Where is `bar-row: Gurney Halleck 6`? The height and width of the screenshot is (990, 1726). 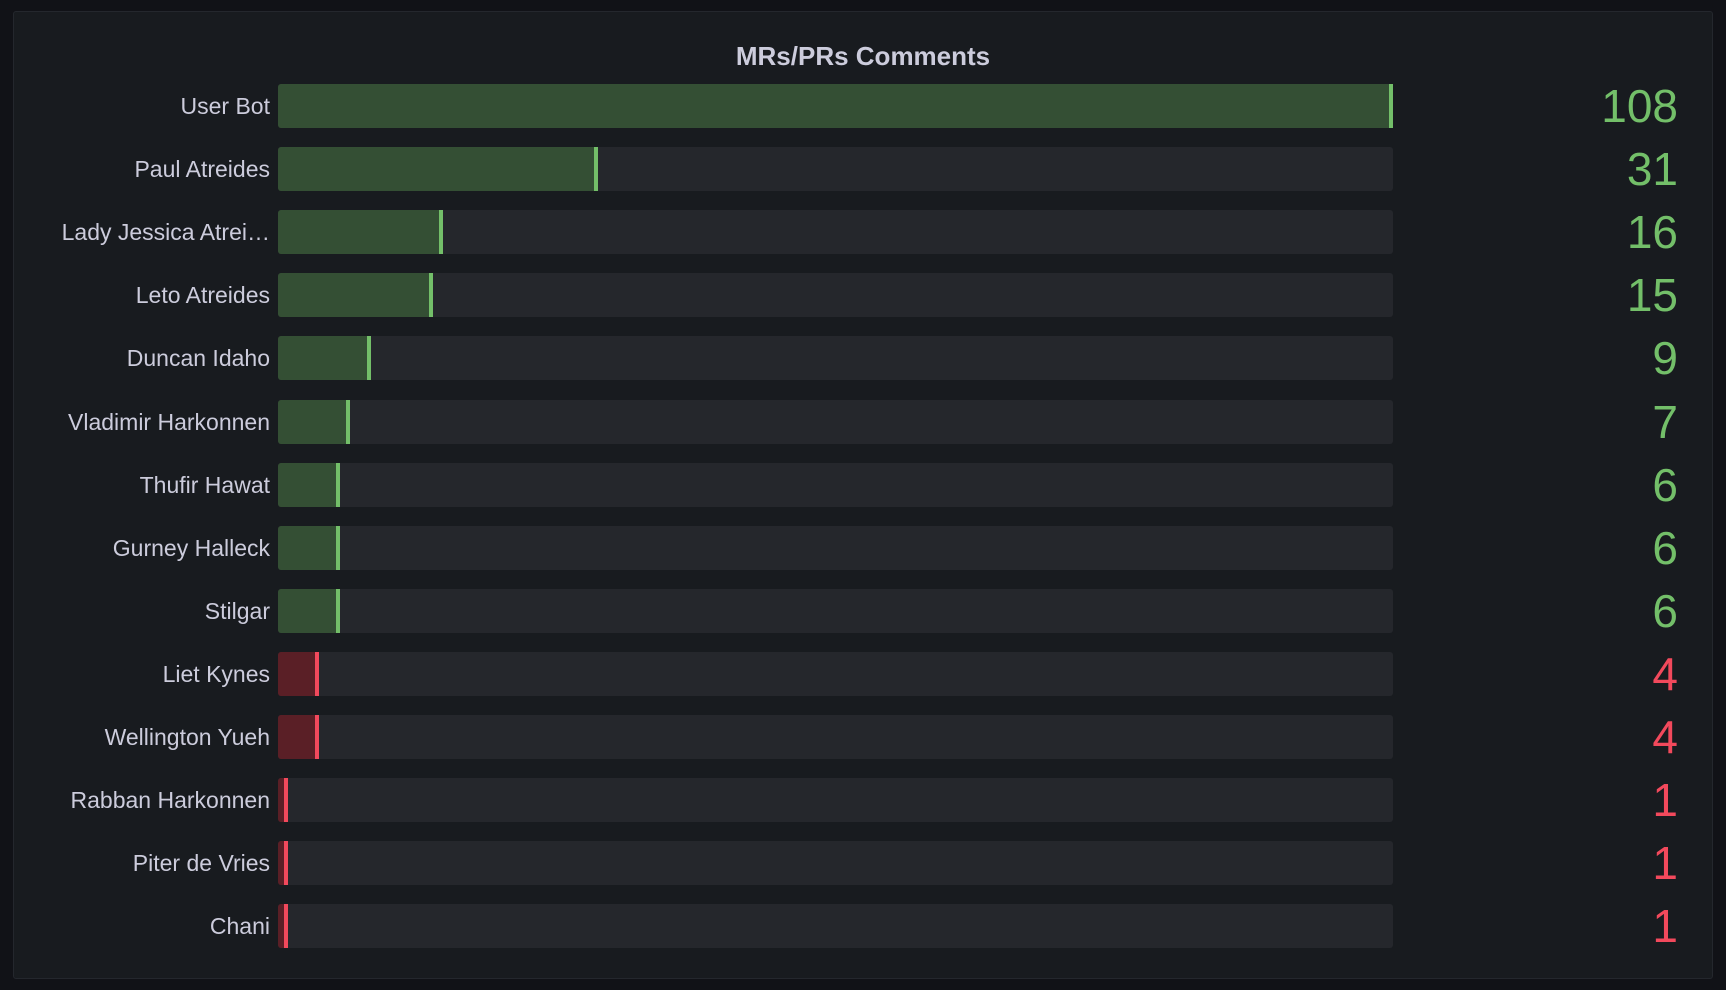
bar-row: Gurney Halleck 6 is located at coordinates (864, 548).